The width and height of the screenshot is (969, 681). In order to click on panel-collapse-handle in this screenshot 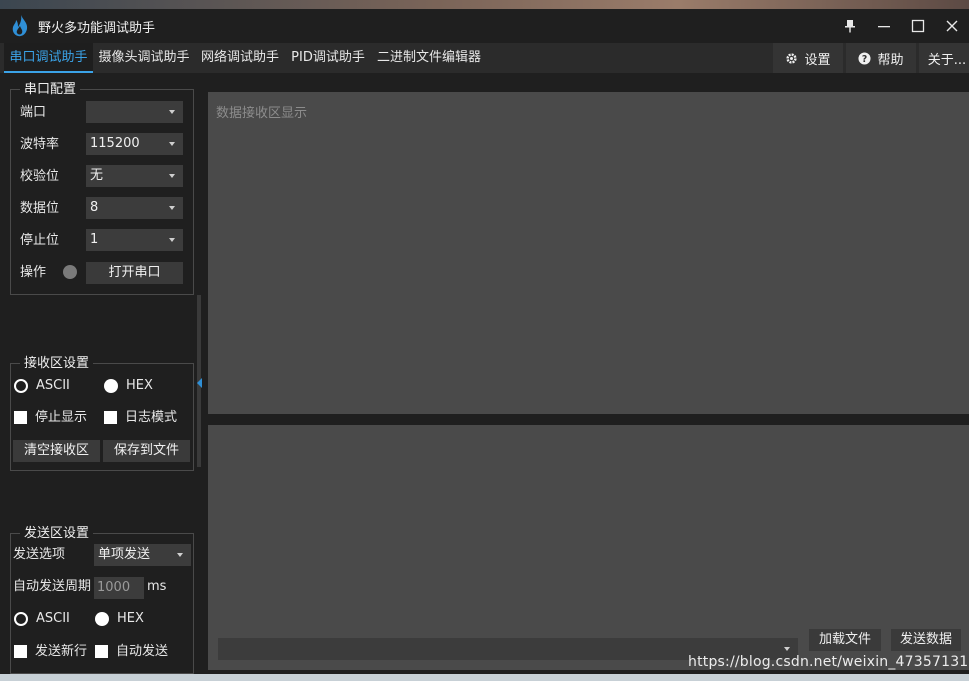, I will do `click(199, 383)`.